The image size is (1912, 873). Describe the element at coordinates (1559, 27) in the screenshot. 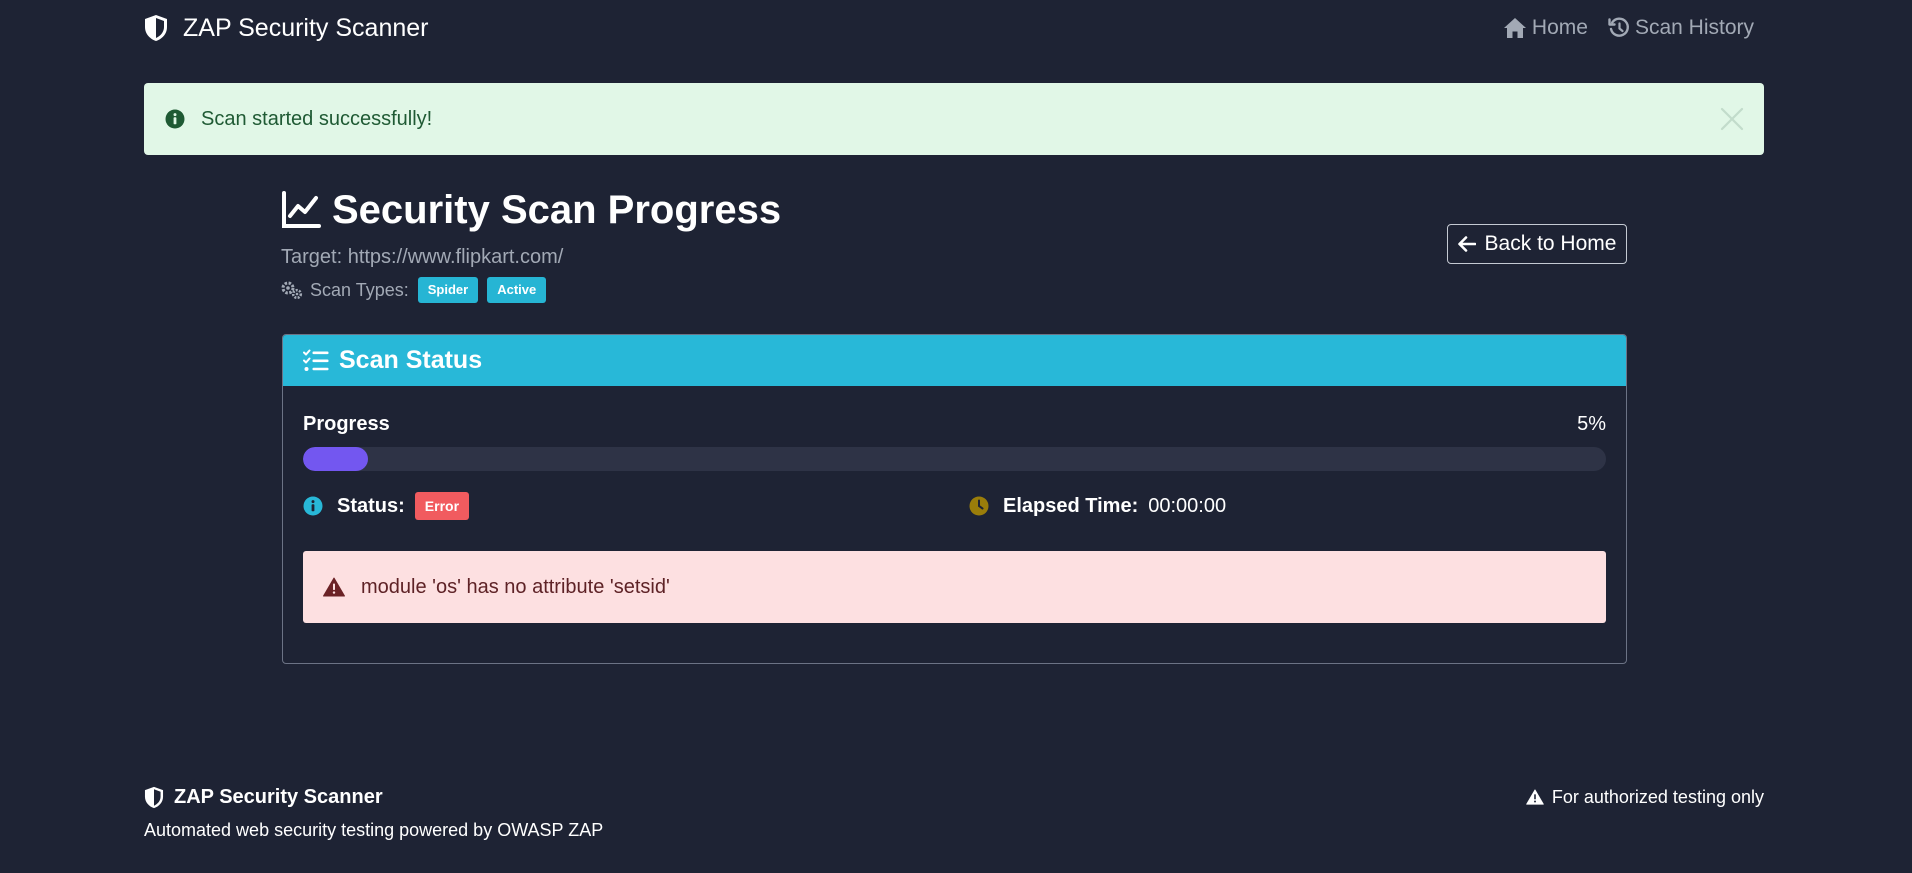

I see `nav-home-label: Home` at that location.